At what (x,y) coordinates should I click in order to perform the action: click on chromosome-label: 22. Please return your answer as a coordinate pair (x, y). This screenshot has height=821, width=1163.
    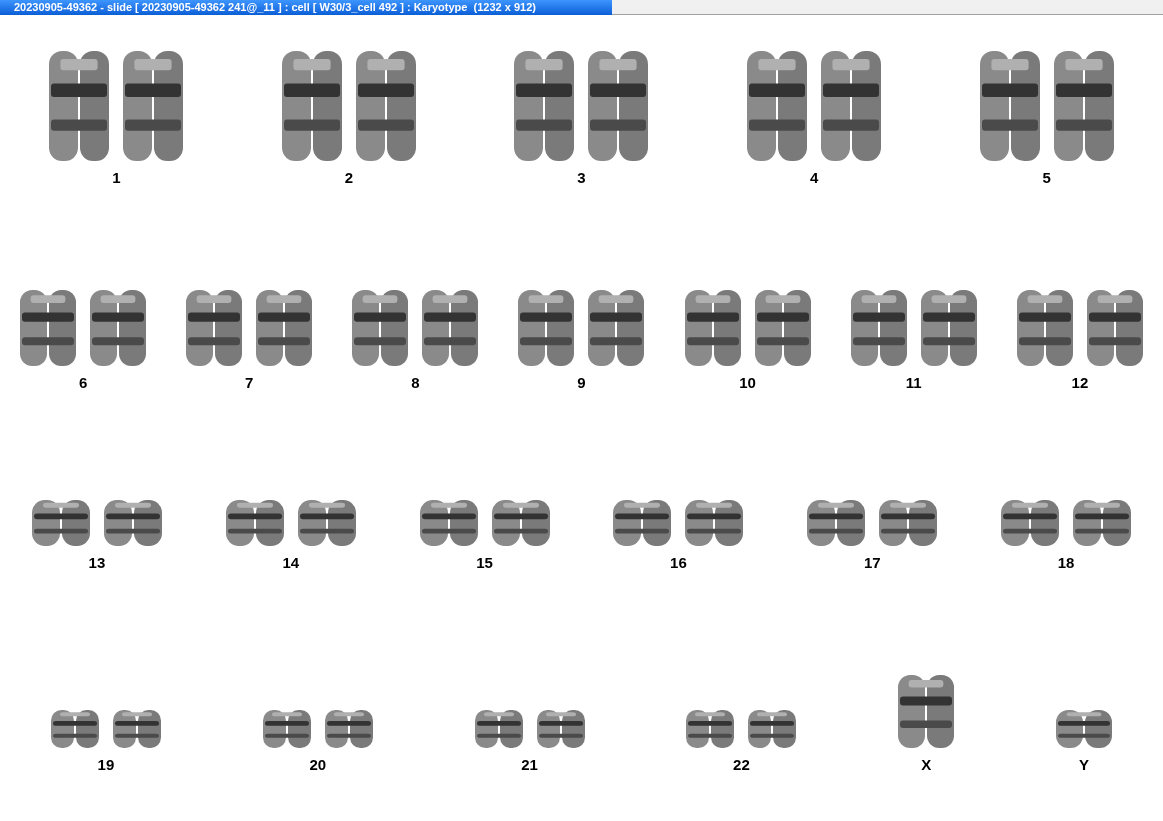
    Looking at the image, I should click on (741, 764).